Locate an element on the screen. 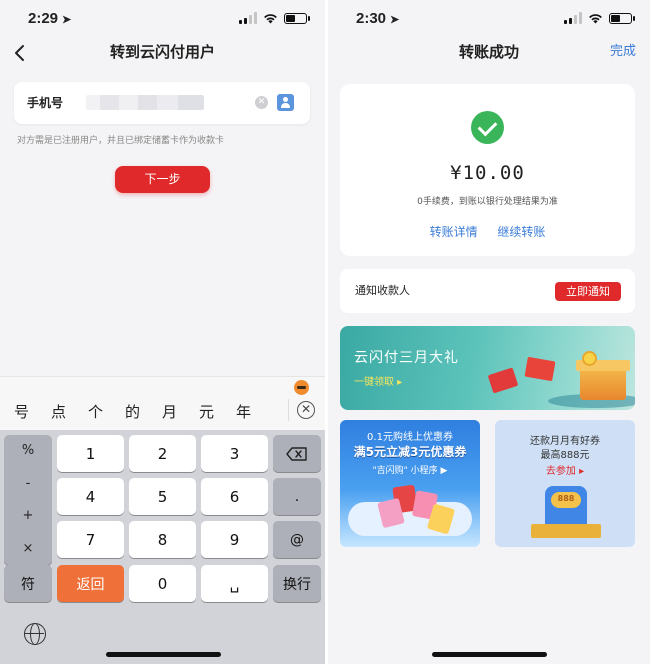 The width and height of the screenshot is (650, 664). candidate-item: 个 is located at coordinates (91, 411).